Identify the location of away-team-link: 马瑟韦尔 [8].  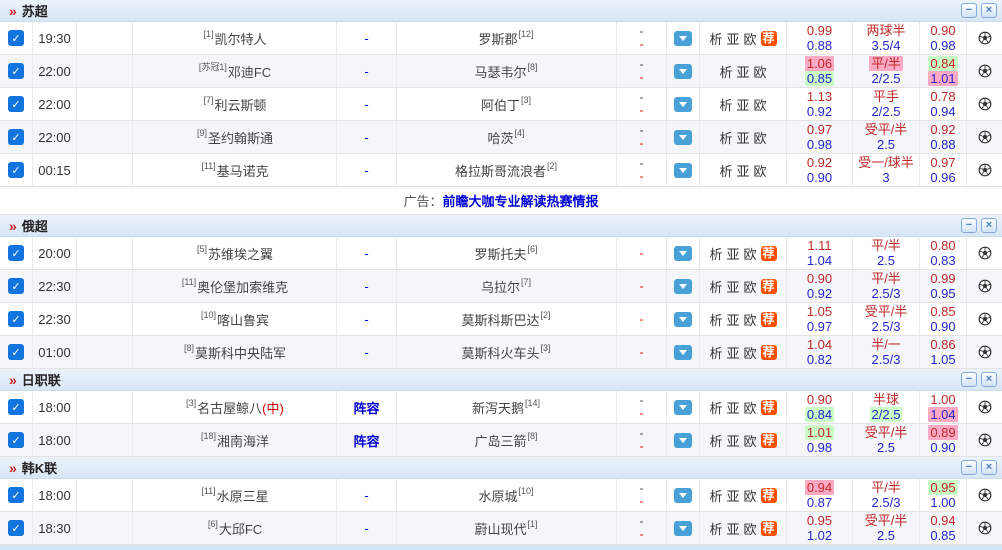
(507, 71).